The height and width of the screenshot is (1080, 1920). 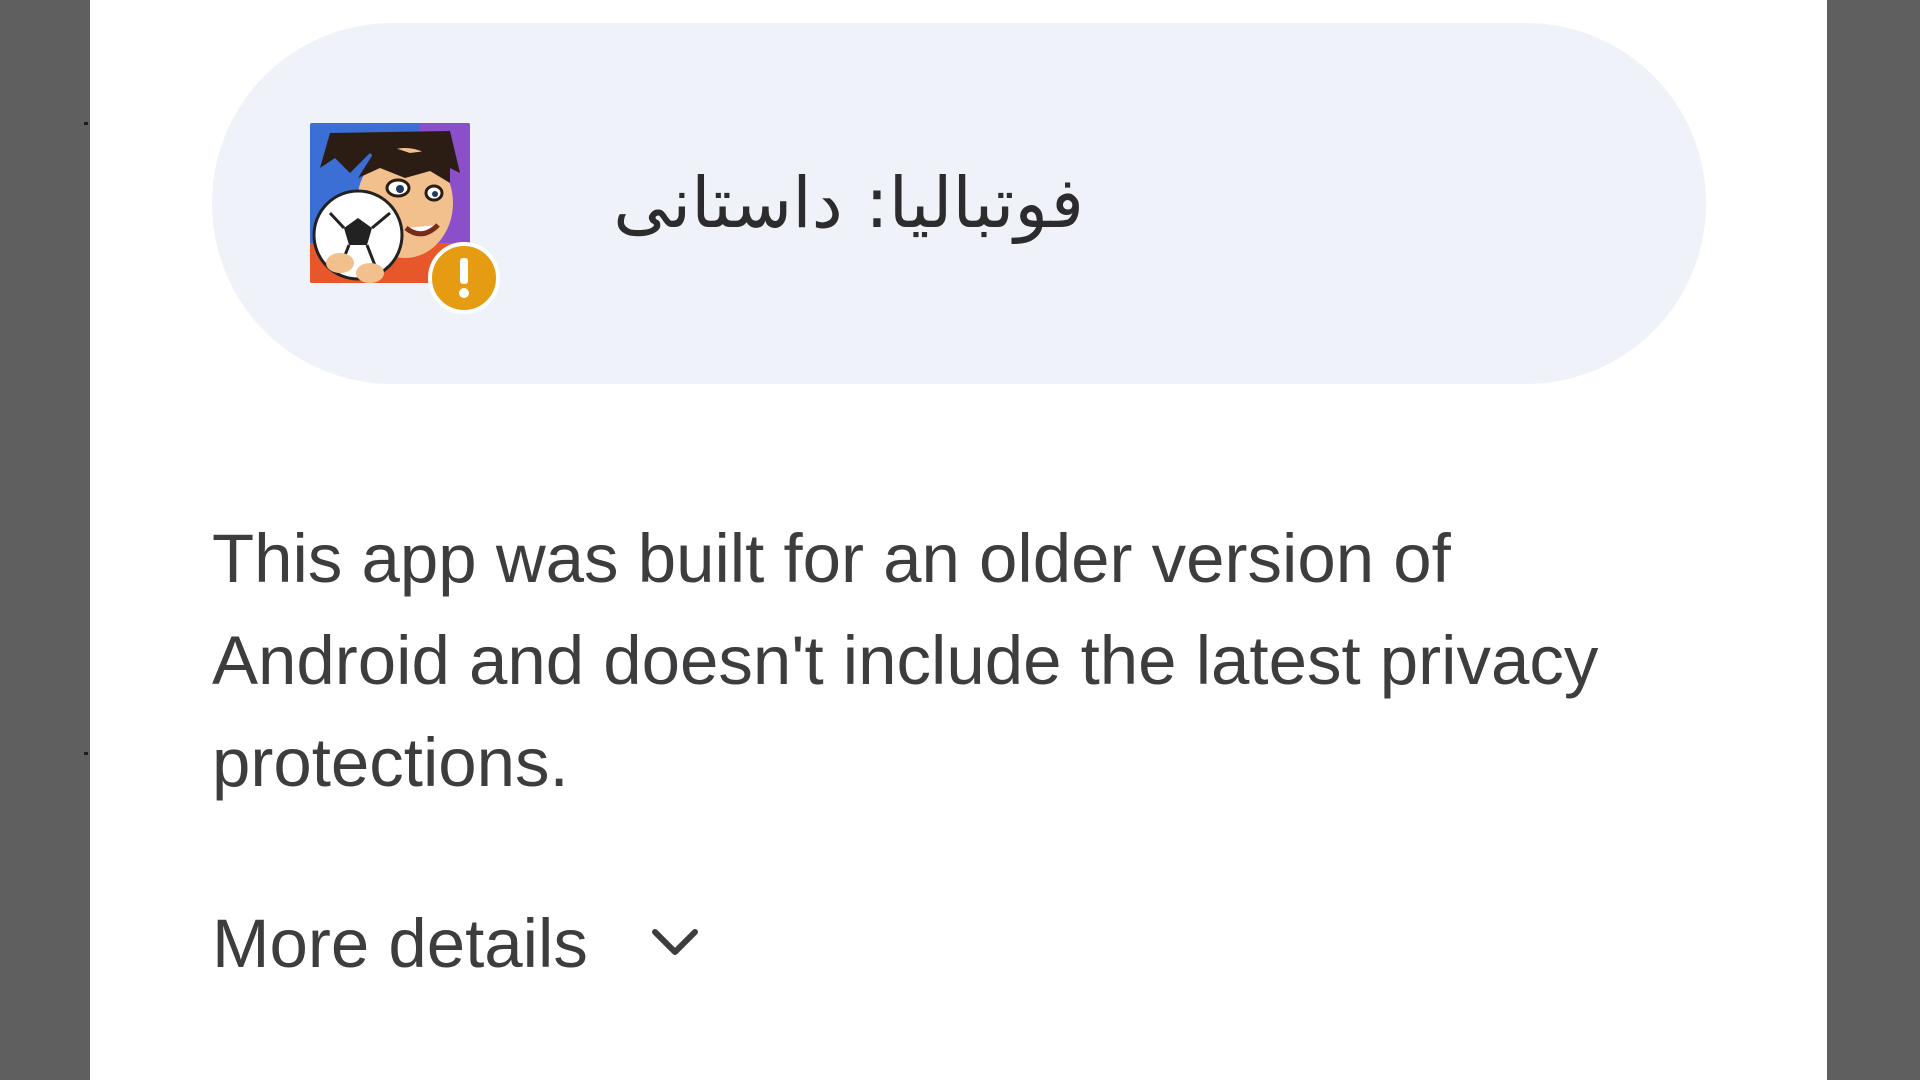 I want to click on more-details-label: More details, so click(x=400, y=943).